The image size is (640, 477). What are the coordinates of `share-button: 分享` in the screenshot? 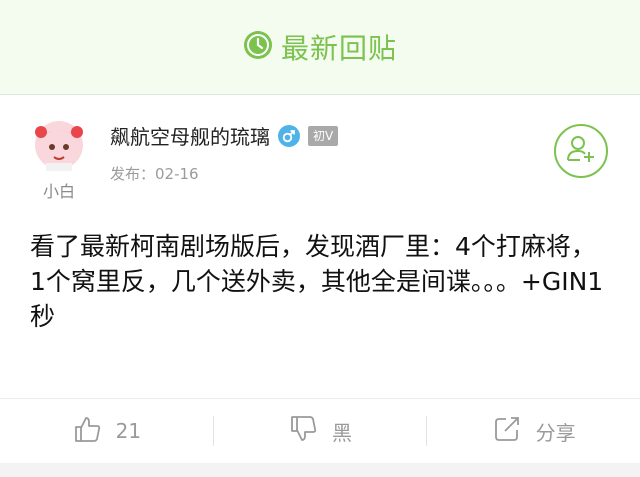 It's located at (533, 431).